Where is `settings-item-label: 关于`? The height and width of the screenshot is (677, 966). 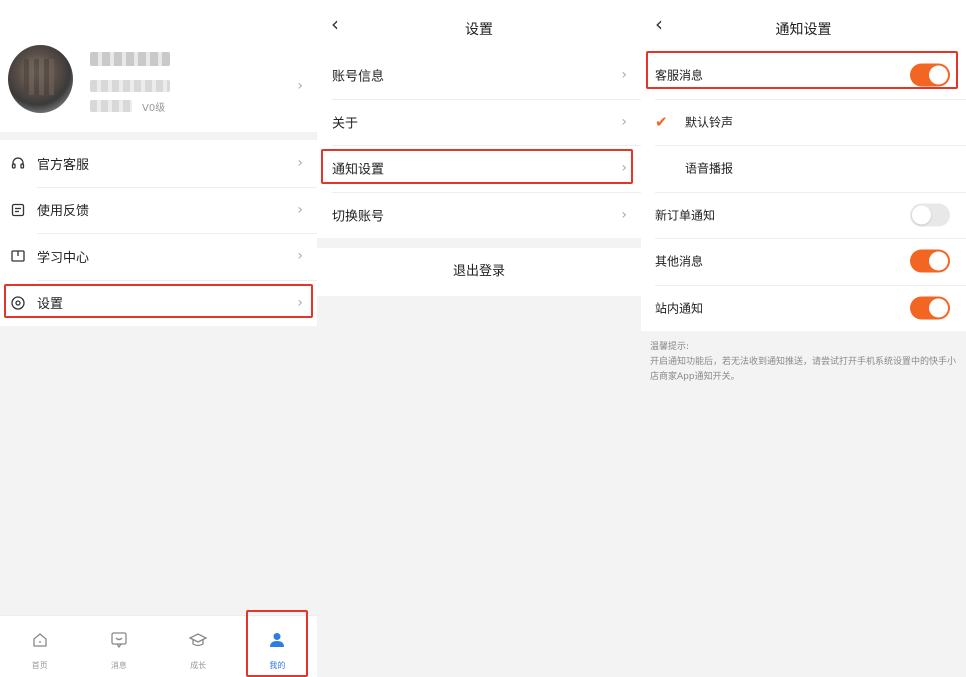
settings-item-label: 关于 is located at coordinates (345, 124).